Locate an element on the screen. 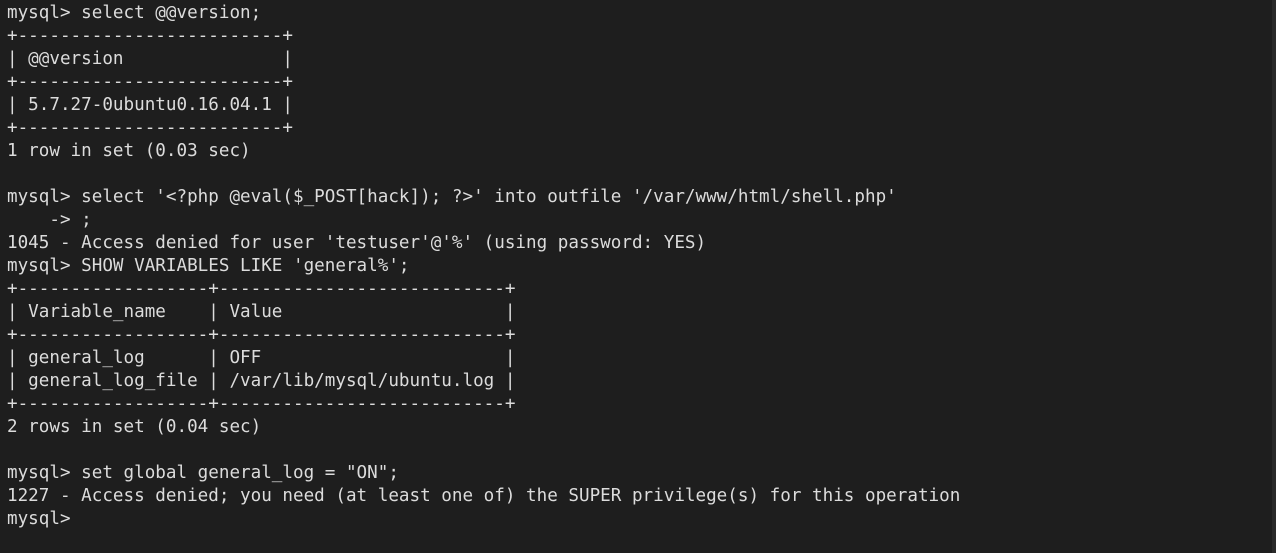 This screenshot has width=1276, height=553. prompt-line: mysql> is located at coordinates (641, 519).